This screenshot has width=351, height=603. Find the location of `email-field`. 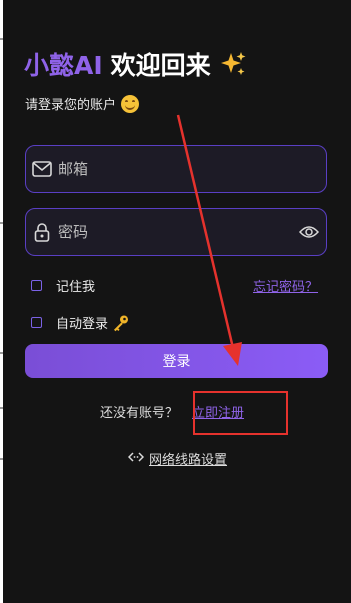

email-field is located at coordinates (176, 169).